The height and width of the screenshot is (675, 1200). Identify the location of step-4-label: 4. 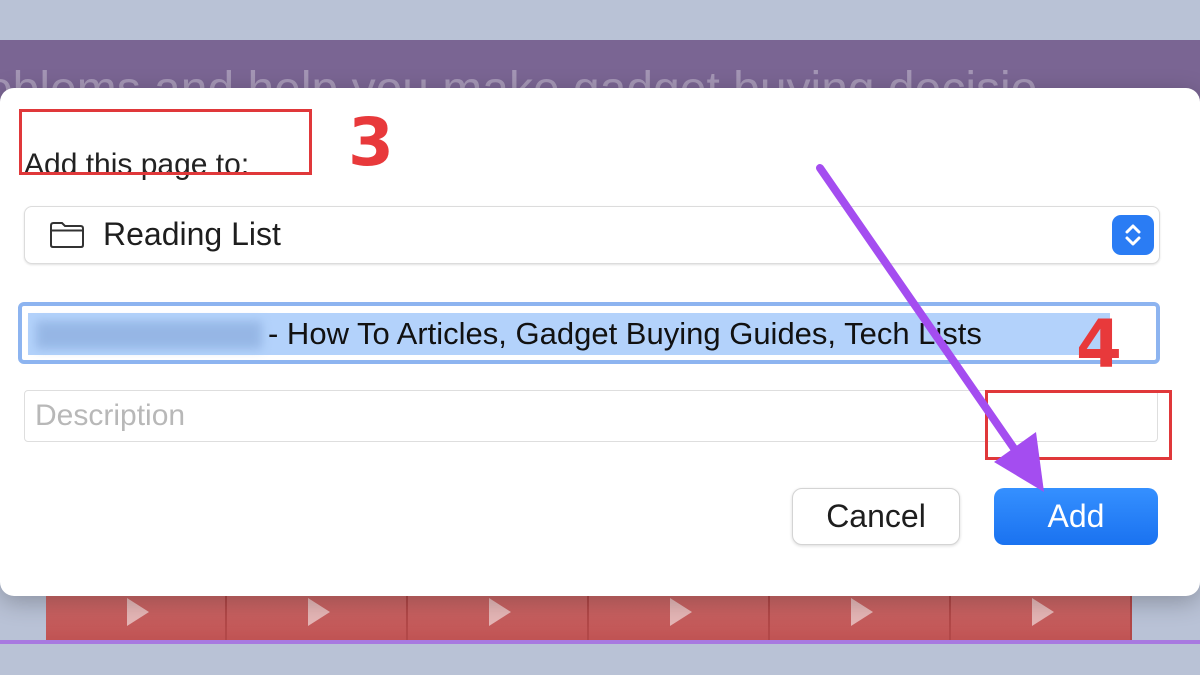
(1099, 344).